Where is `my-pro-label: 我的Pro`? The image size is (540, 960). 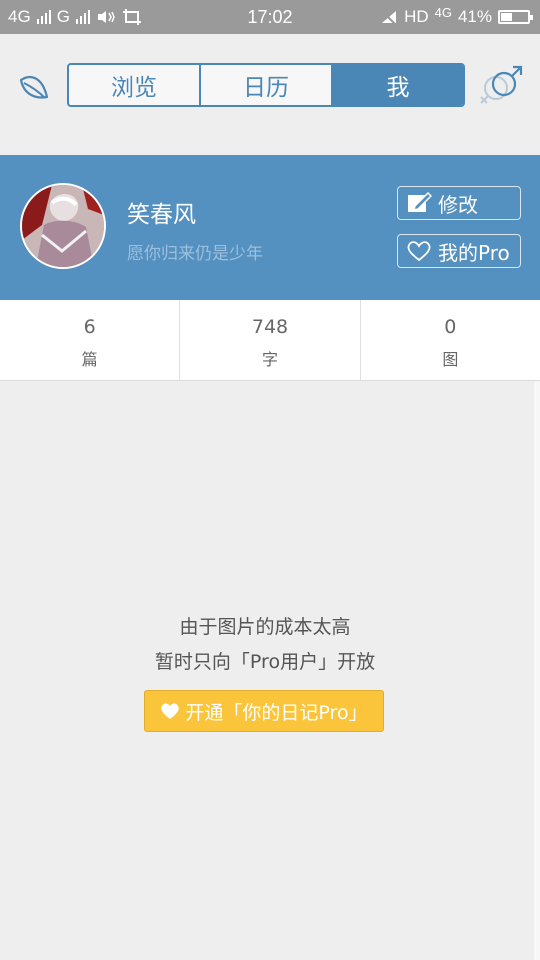
my-pro-label: 我的Pro is located at coordinates (474, 252).